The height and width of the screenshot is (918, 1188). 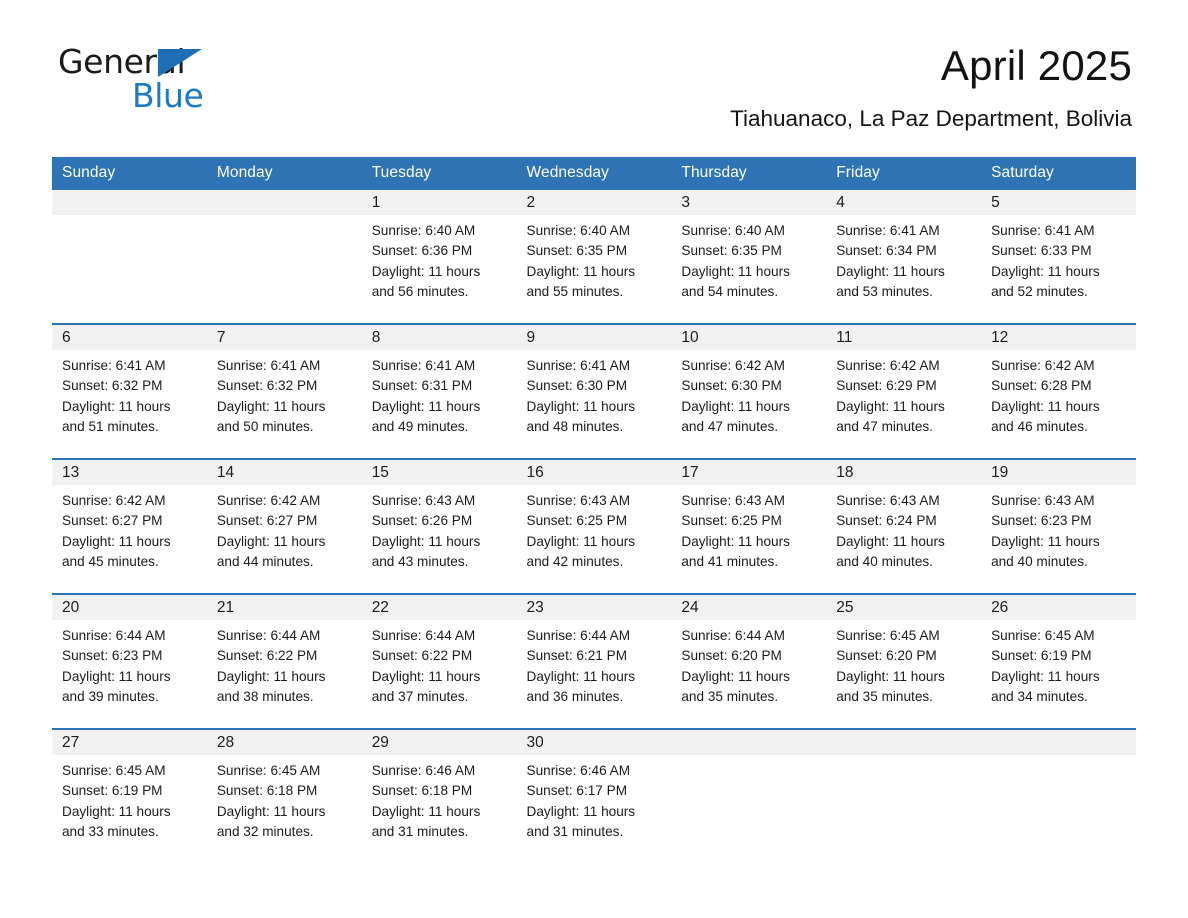 I want to click on day-number, so click(x=284, y=202).